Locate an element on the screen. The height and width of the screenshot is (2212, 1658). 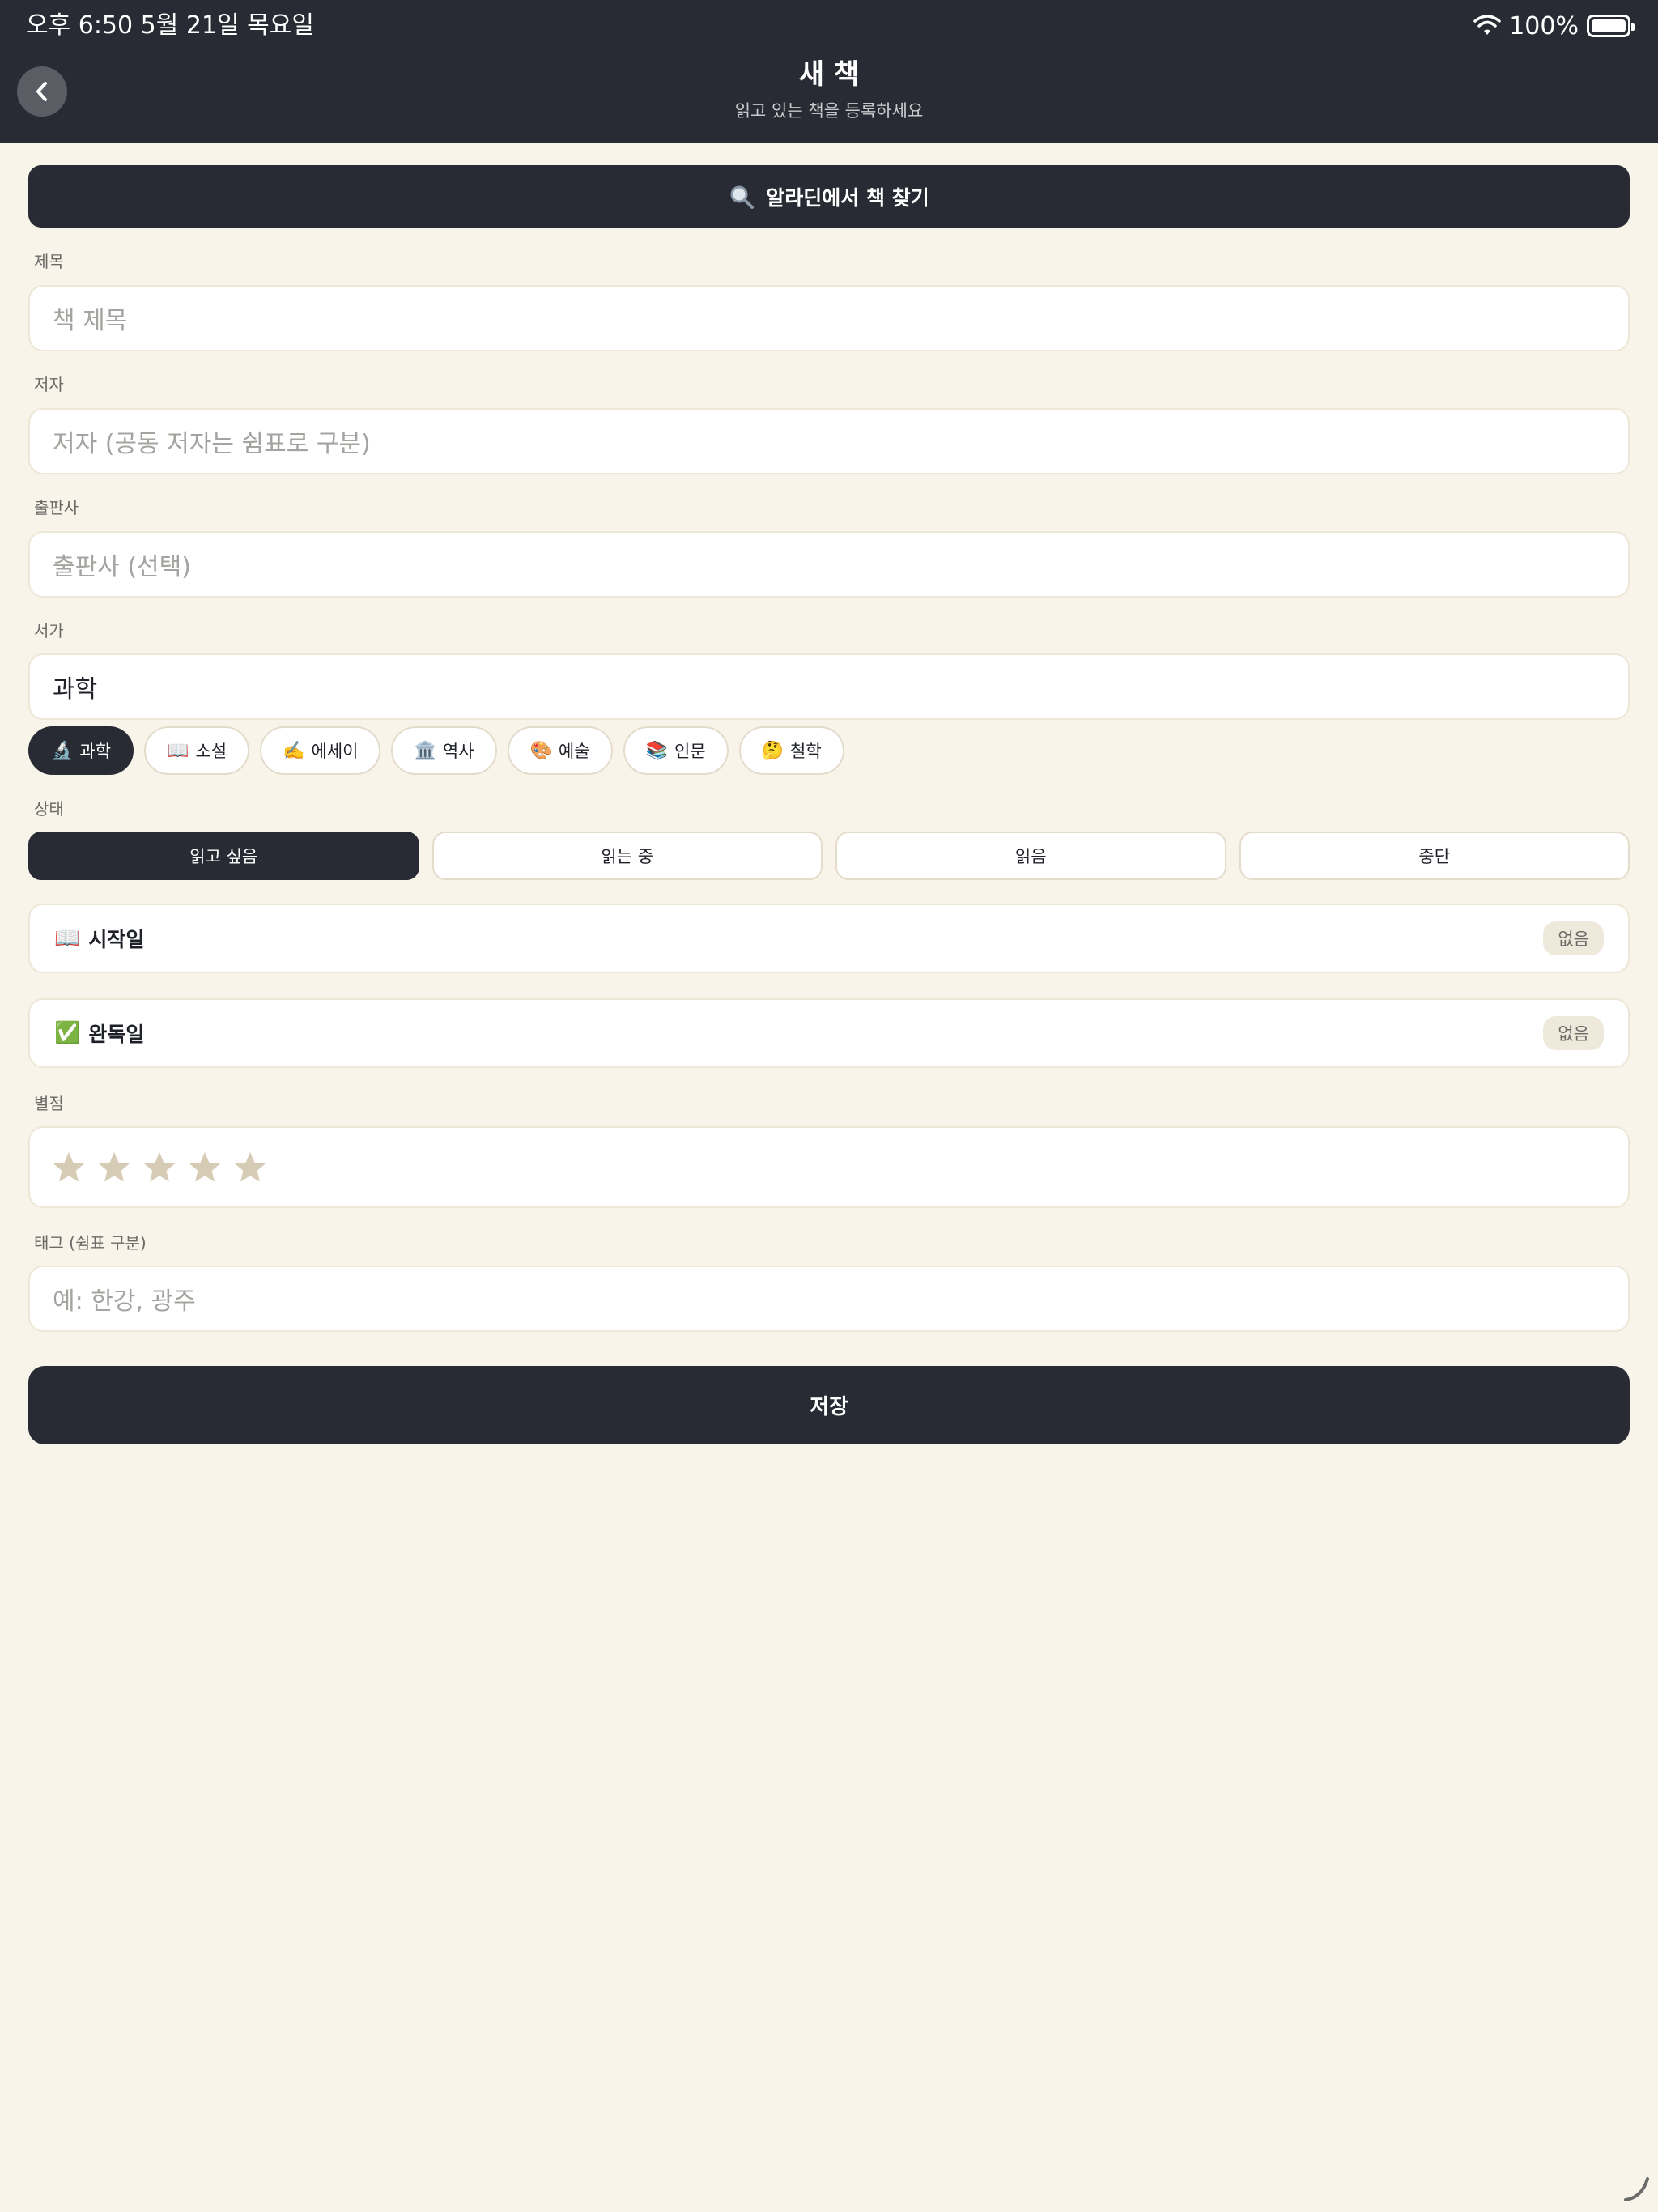
shelf-chip-novel: 📖 소설 is located at coordinates (197, 751).